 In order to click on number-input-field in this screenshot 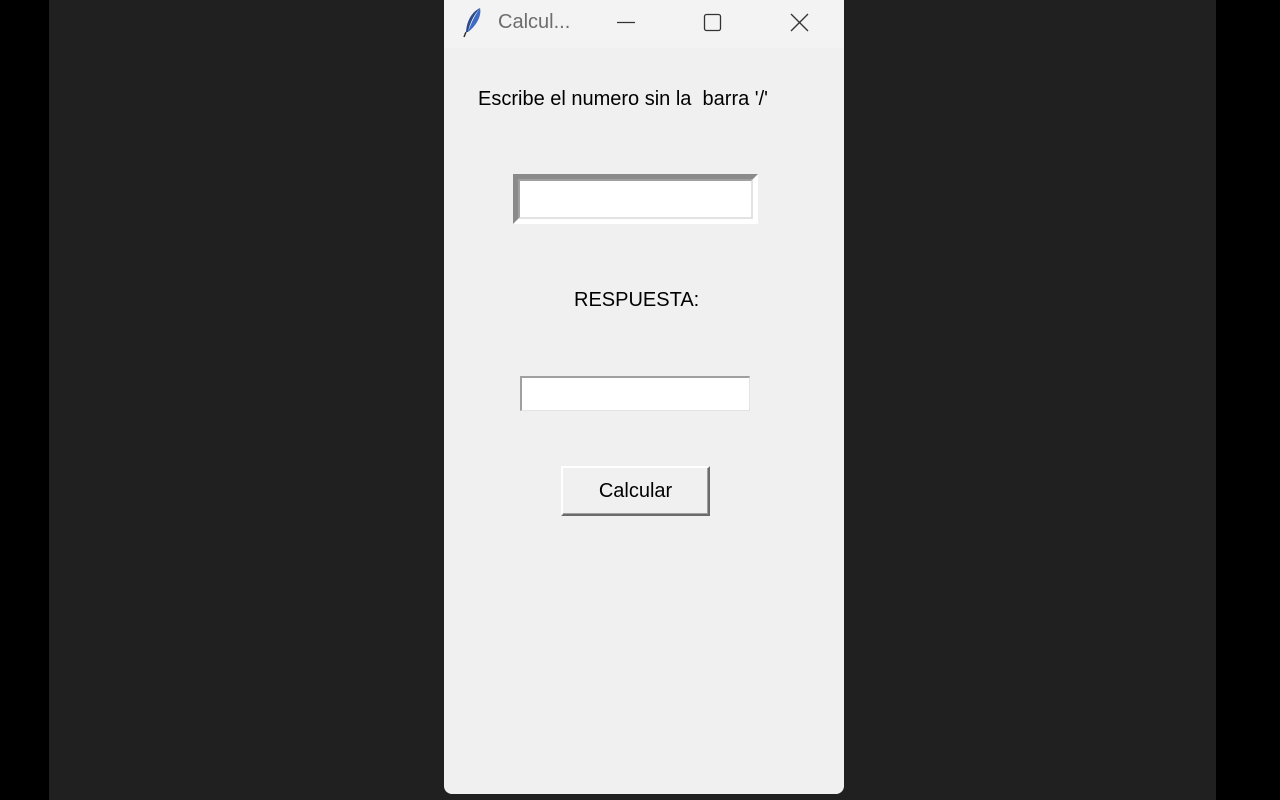, I will do `click(635, 199)`.